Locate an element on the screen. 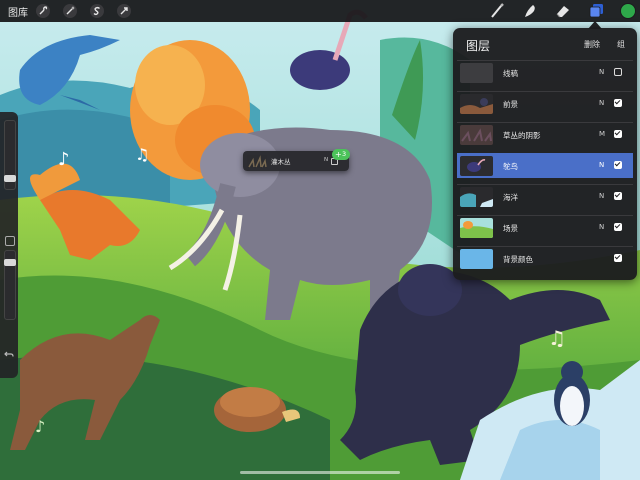 This screenshot has width=640, height=480. opacity-slider is located at coordinates (10, 285).